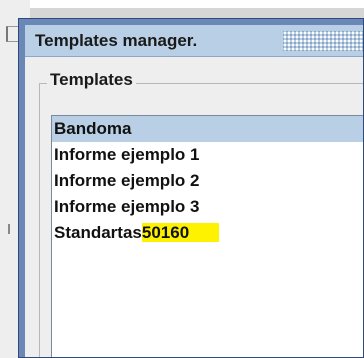  Describe the element at coordinates (127, 180) in the screenshot. I see `list-item-label: Informe ejemplo 2` at that location.